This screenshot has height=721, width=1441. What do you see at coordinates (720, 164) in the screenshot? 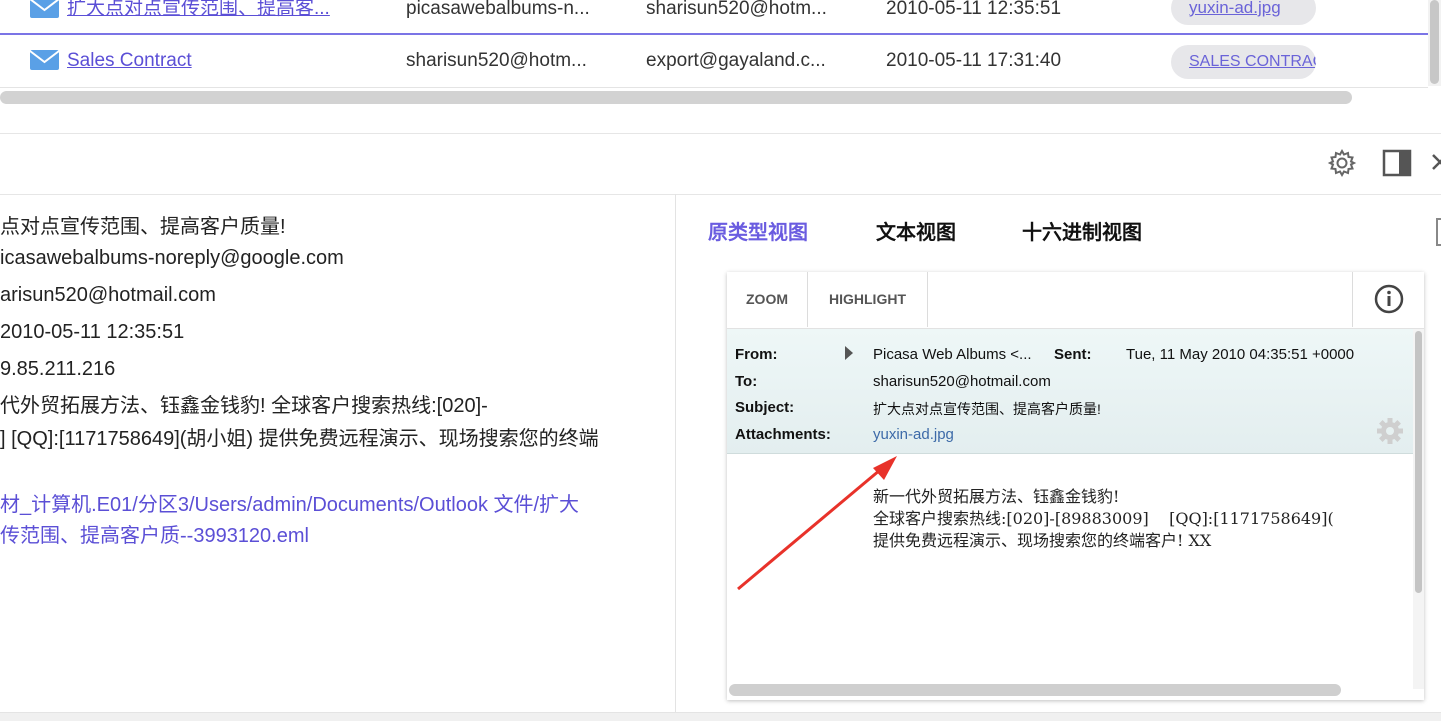
I see `detail-toolbar` at bounding box center [720, 164].